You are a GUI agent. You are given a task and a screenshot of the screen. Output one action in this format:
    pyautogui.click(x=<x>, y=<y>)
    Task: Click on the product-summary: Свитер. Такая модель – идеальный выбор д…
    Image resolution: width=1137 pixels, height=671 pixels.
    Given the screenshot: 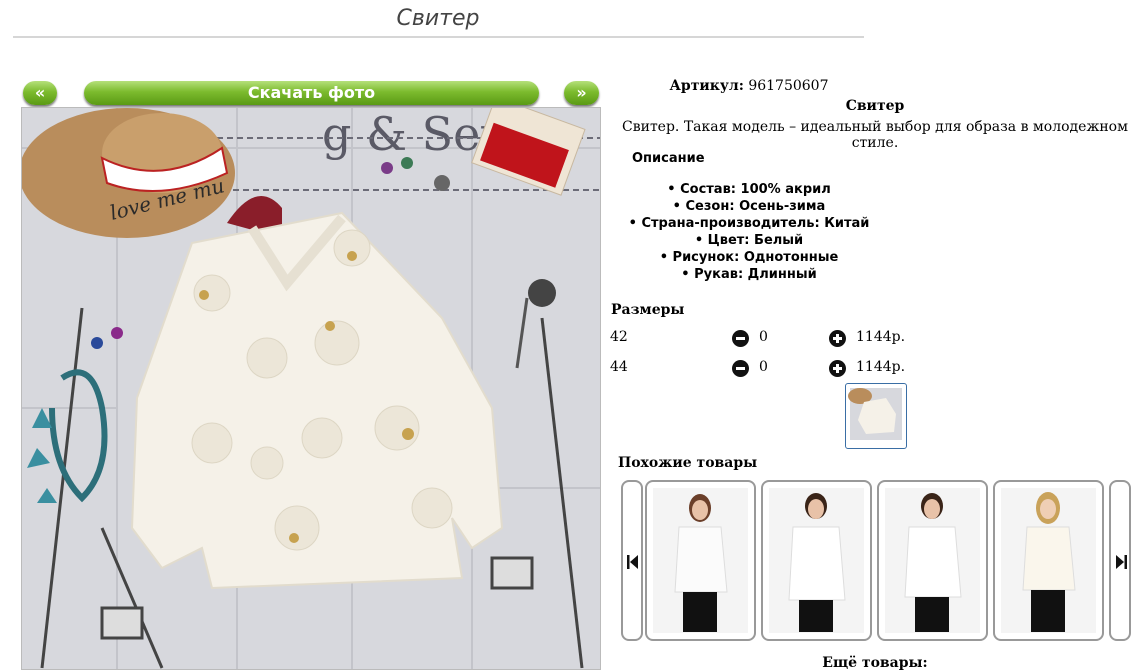 What is the action you would take?
    pyautogui.click(x=875, y=135)
    